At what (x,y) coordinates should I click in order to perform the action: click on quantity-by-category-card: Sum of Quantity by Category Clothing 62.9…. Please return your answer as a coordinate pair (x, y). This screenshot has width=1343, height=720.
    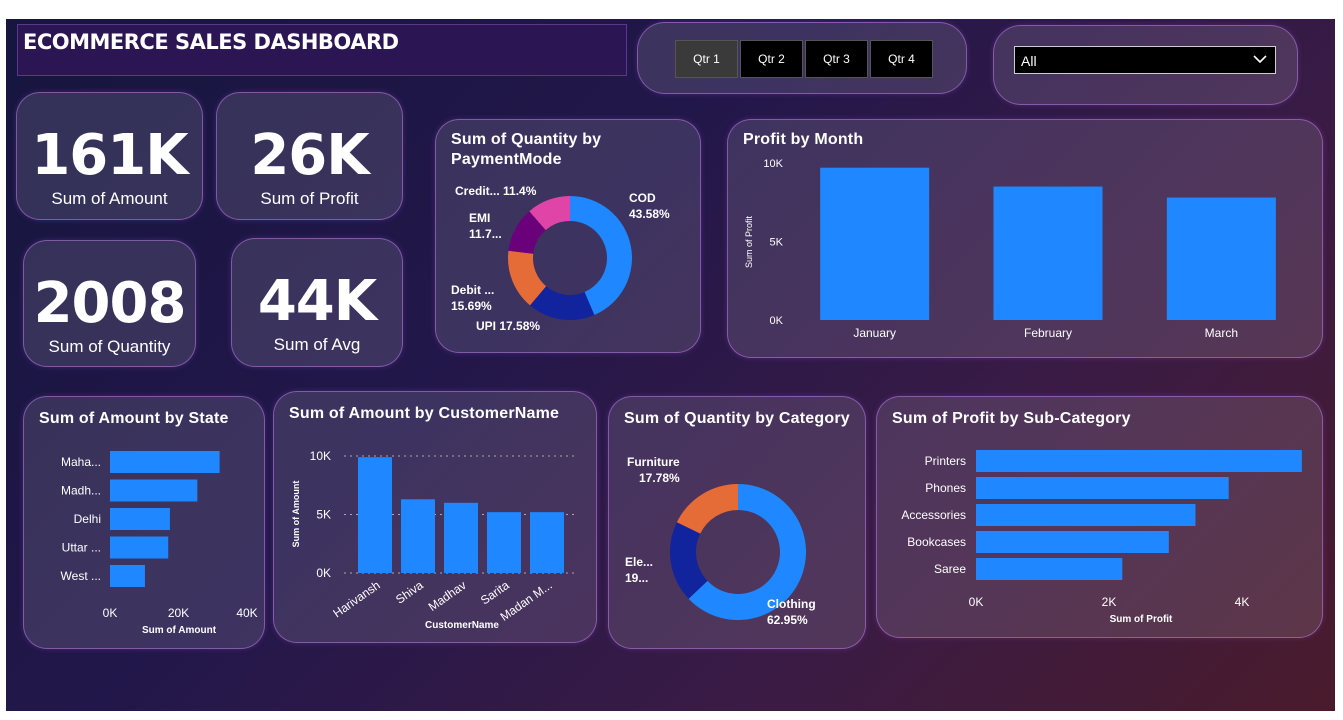
    Looking at the image, I should click on (737, 522).